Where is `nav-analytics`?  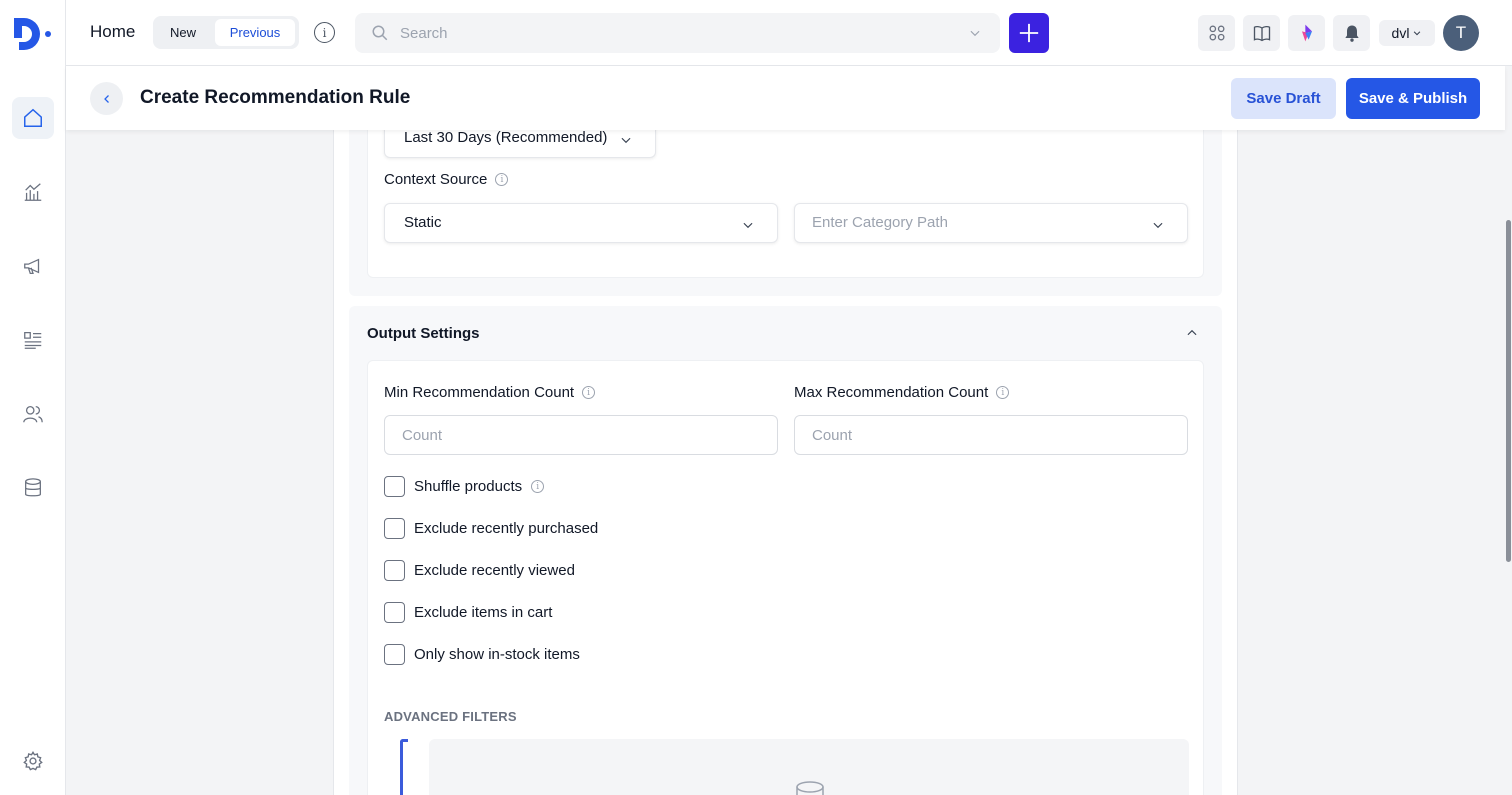
nav-analytics is located at coordinates (33, 192).